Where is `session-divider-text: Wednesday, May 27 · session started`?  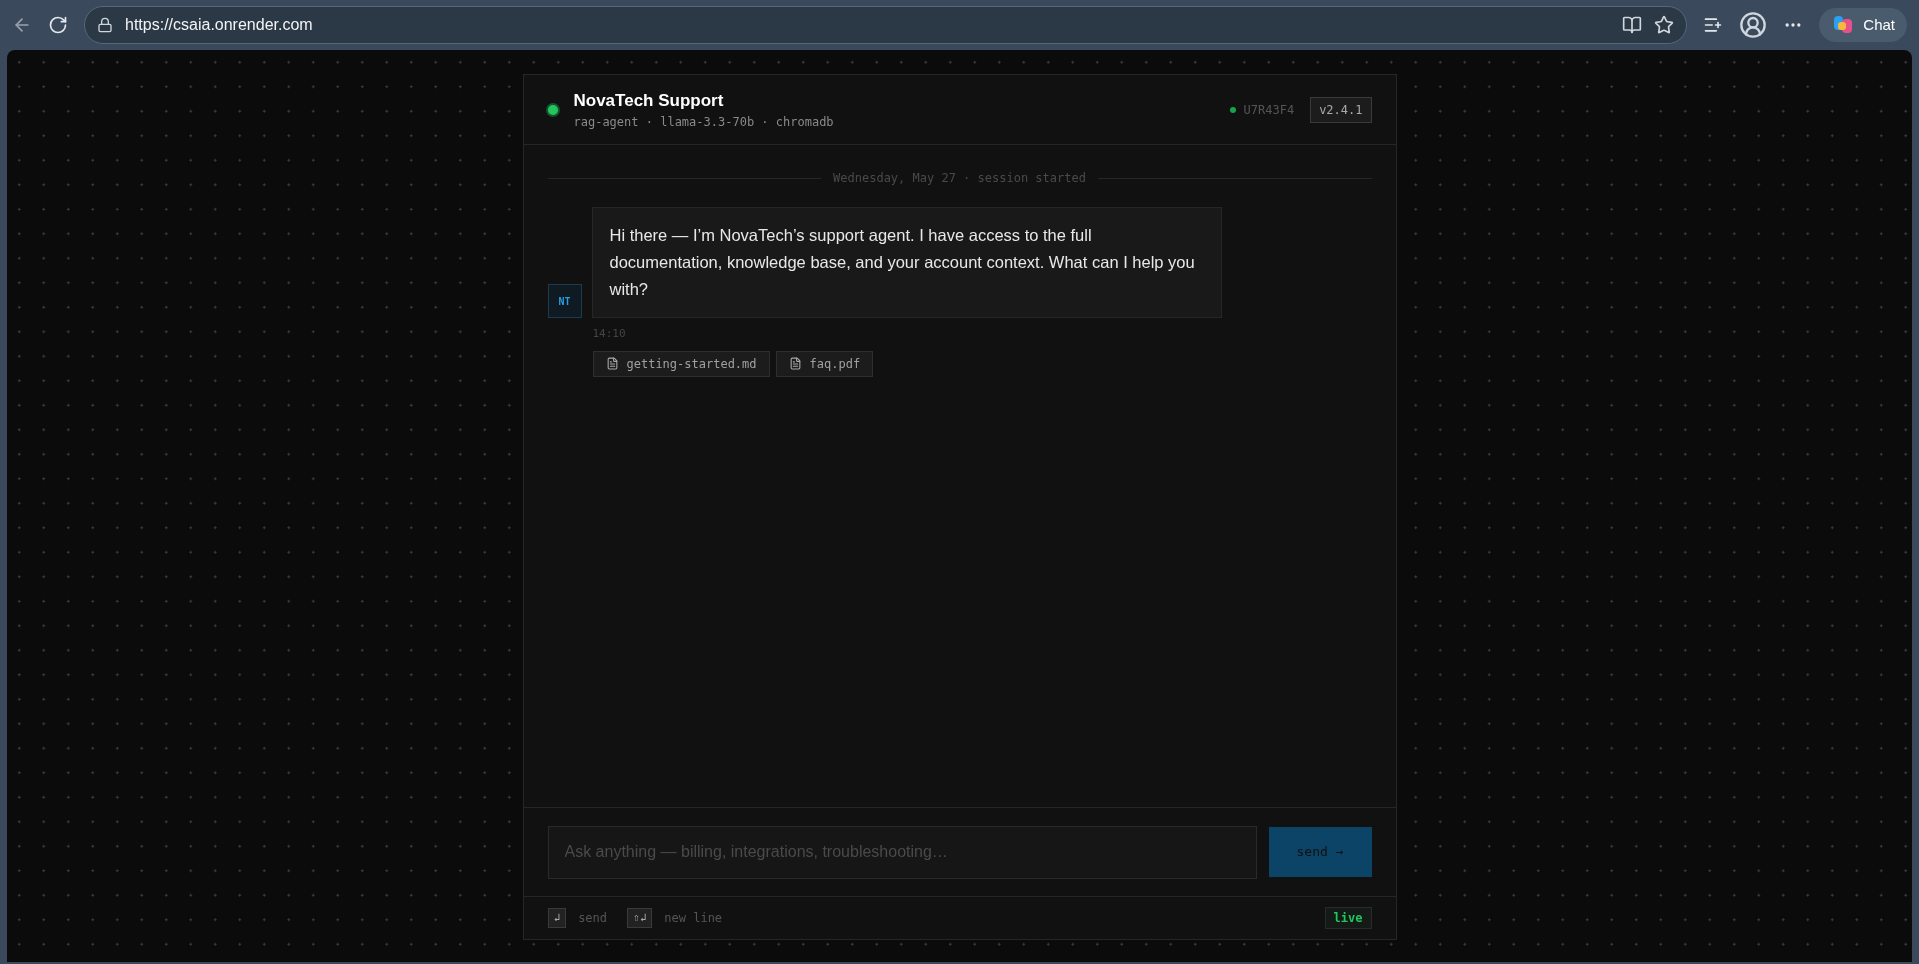 session-divider-text: Wednesday, May 27 · session started is located at coordinates (959, 178).